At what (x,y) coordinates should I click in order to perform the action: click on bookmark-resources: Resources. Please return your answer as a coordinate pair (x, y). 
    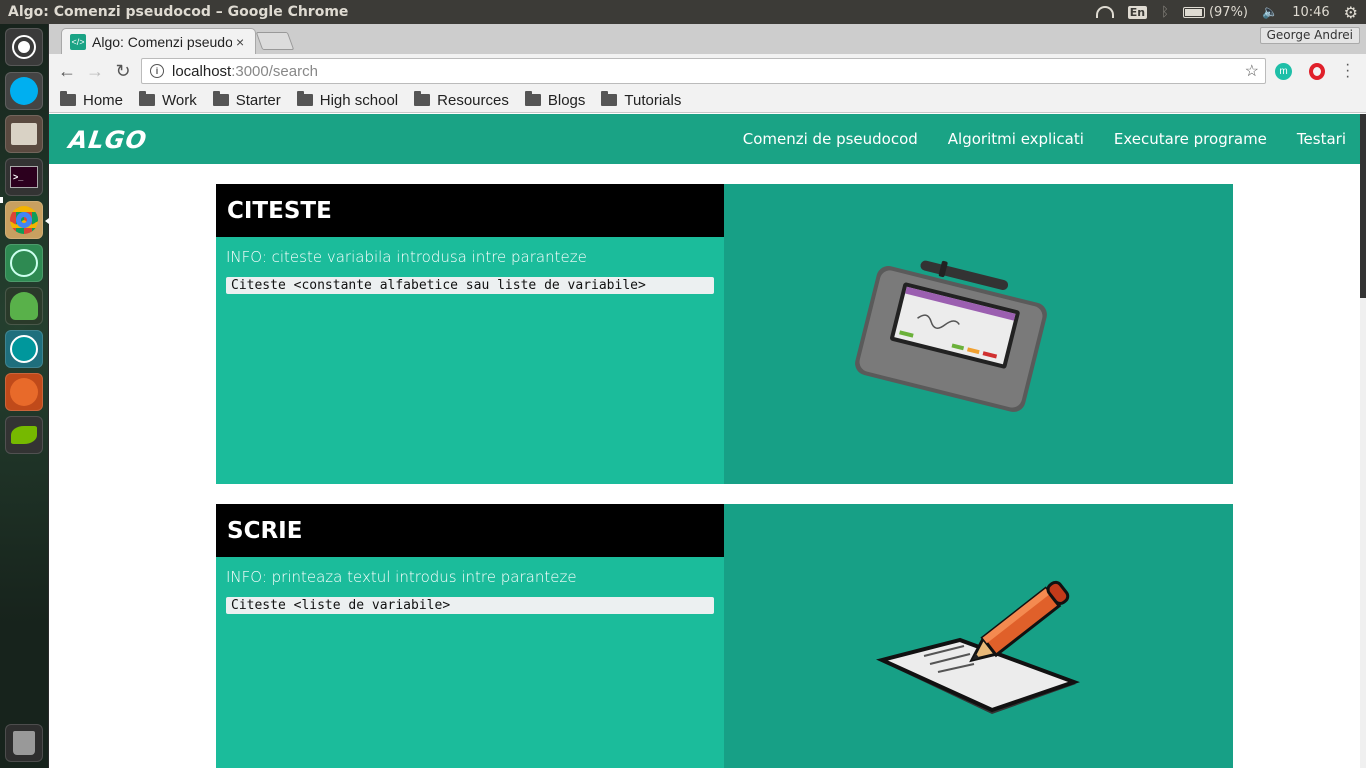
    Looking at the image, I should click on (461, 100).